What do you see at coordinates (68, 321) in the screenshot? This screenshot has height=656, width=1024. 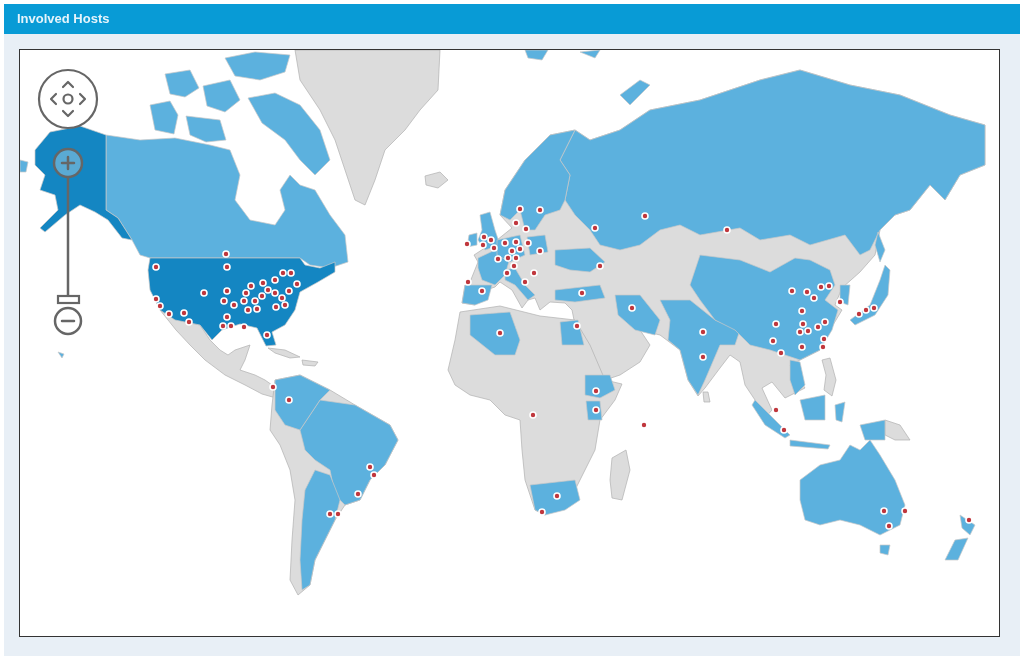 I see `zoom-out-button` at bounding box center [68, 321].